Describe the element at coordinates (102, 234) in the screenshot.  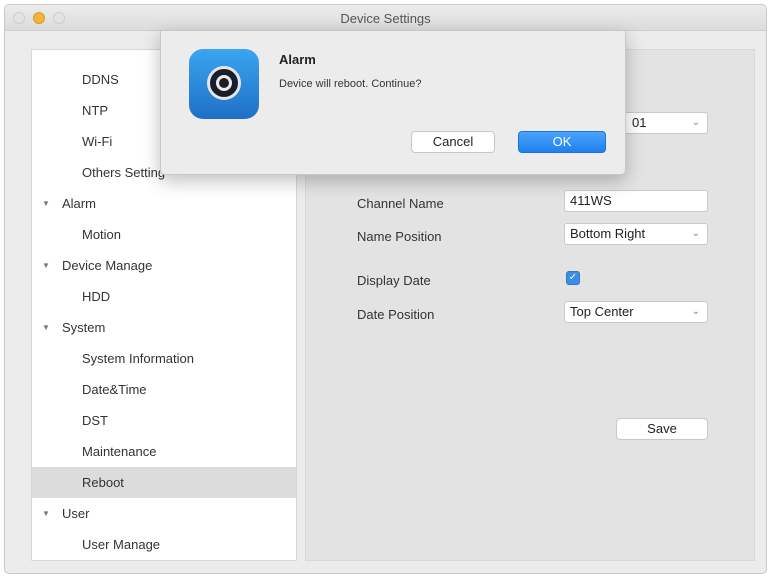
I see `sidebar-item-label: Motion` at that location.